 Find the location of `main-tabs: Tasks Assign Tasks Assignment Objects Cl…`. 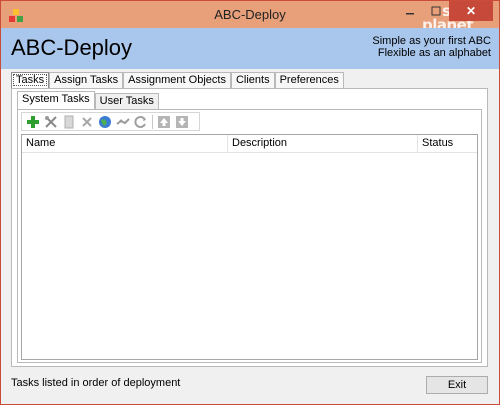

main-tabs: Tasks Assign Tasks Assignment Objects Cl… is located at coordinates (177, 80).